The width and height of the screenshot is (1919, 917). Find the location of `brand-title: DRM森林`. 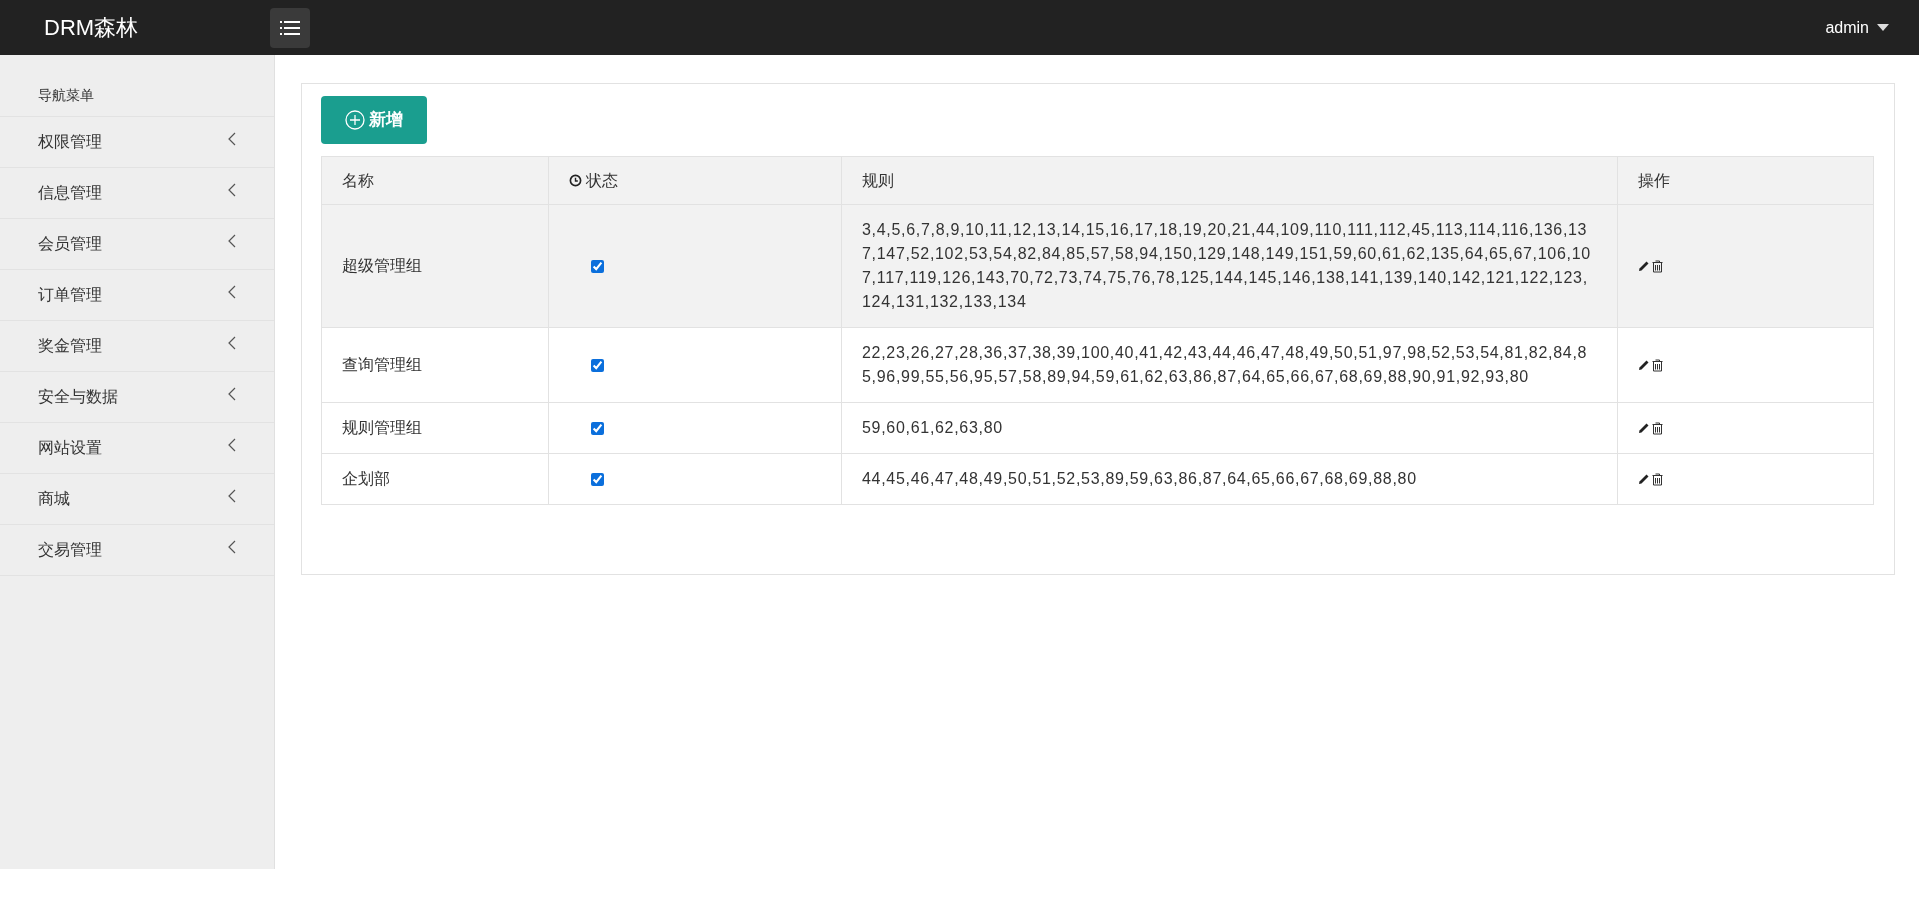

brand-title: DRM森林 is located at coordinates (92, 28).